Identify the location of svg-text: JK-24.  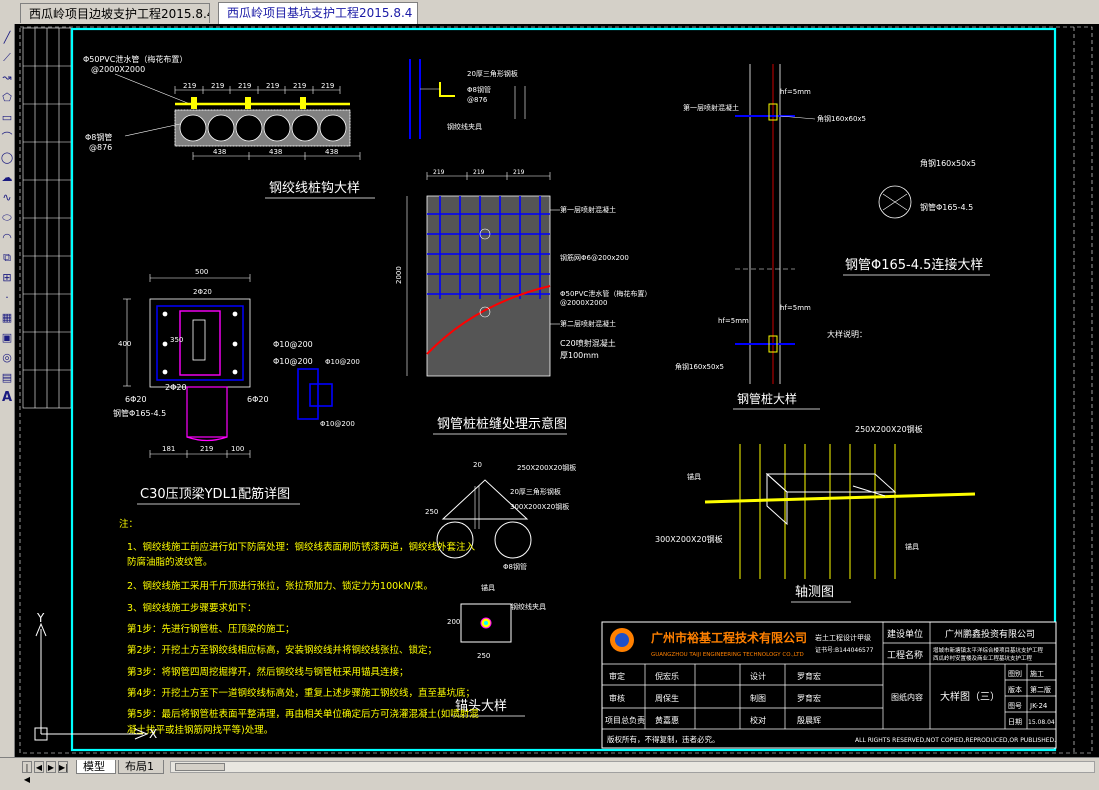
(1038, 706).